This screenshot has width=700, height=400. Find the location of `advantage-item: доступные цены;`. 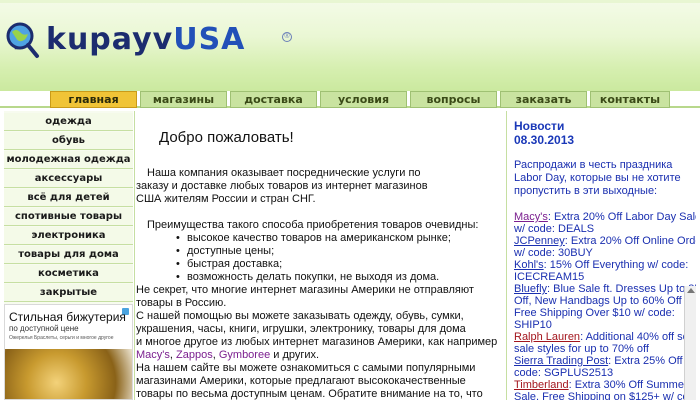

advantage-item: доступные цены; is located at coordinates (225, 251).